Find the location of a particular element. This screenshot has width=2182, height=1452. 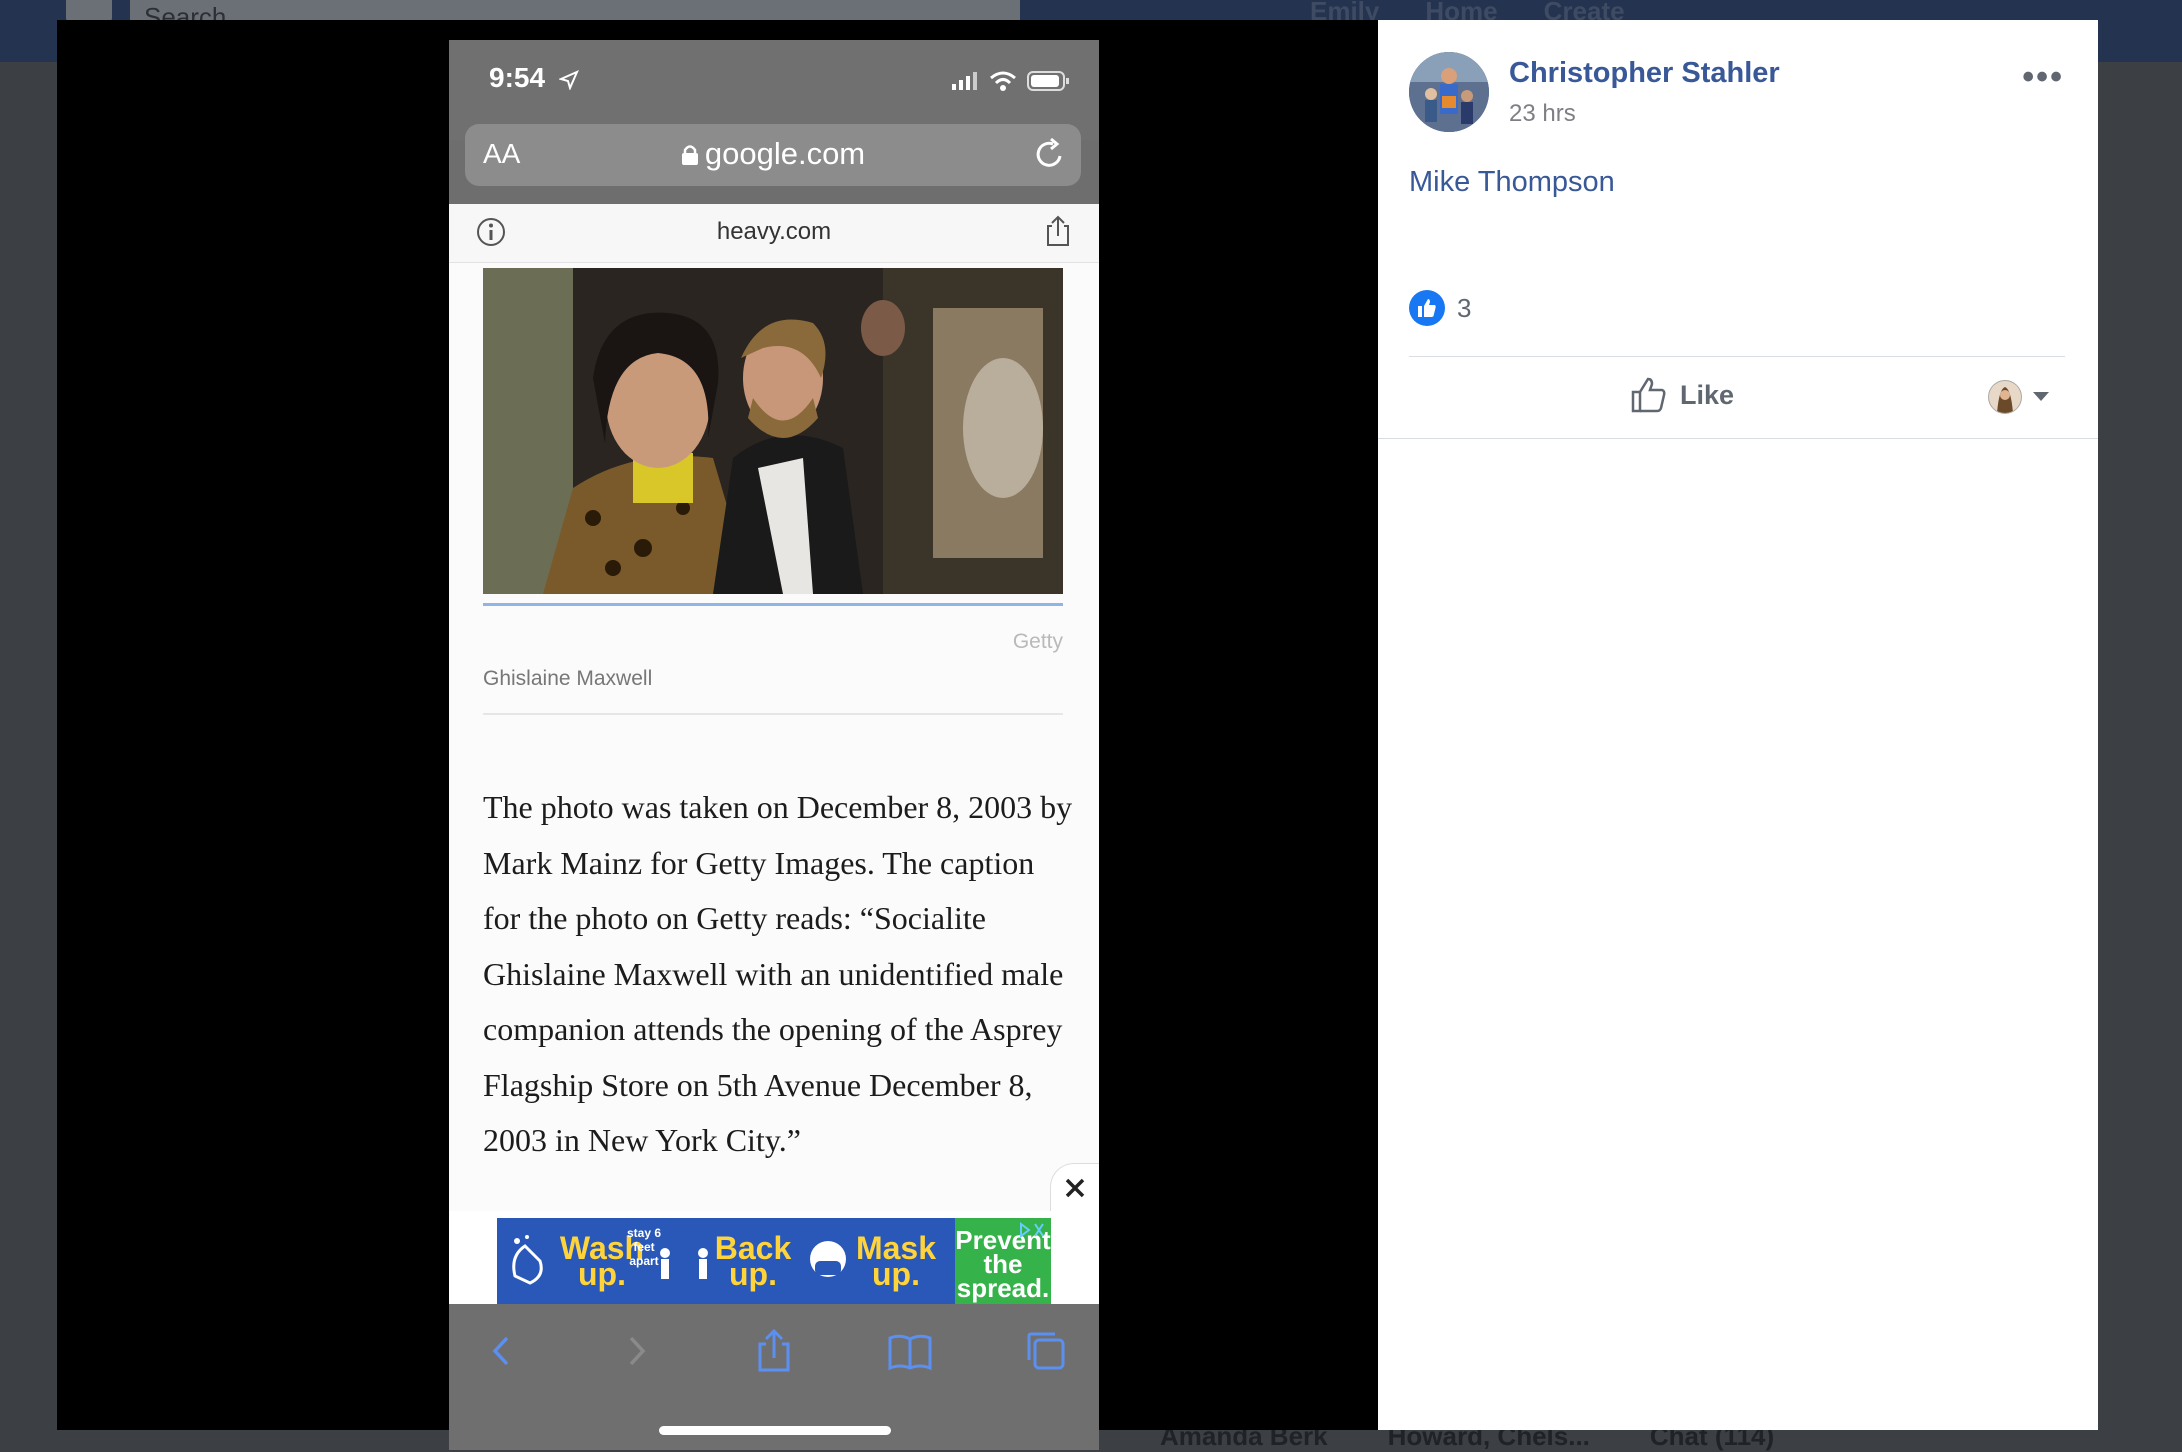

close-ad-button is located at coordinates (1074, 1188).